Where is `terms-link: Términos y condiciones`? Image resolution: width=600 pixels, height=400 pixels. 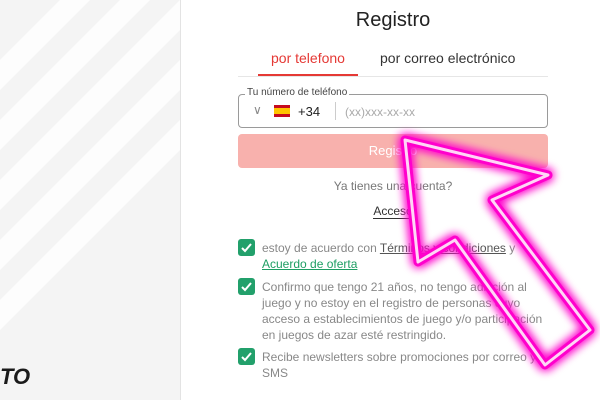 terms-link: Términos y condiciones is located at coordinates (443, 248).